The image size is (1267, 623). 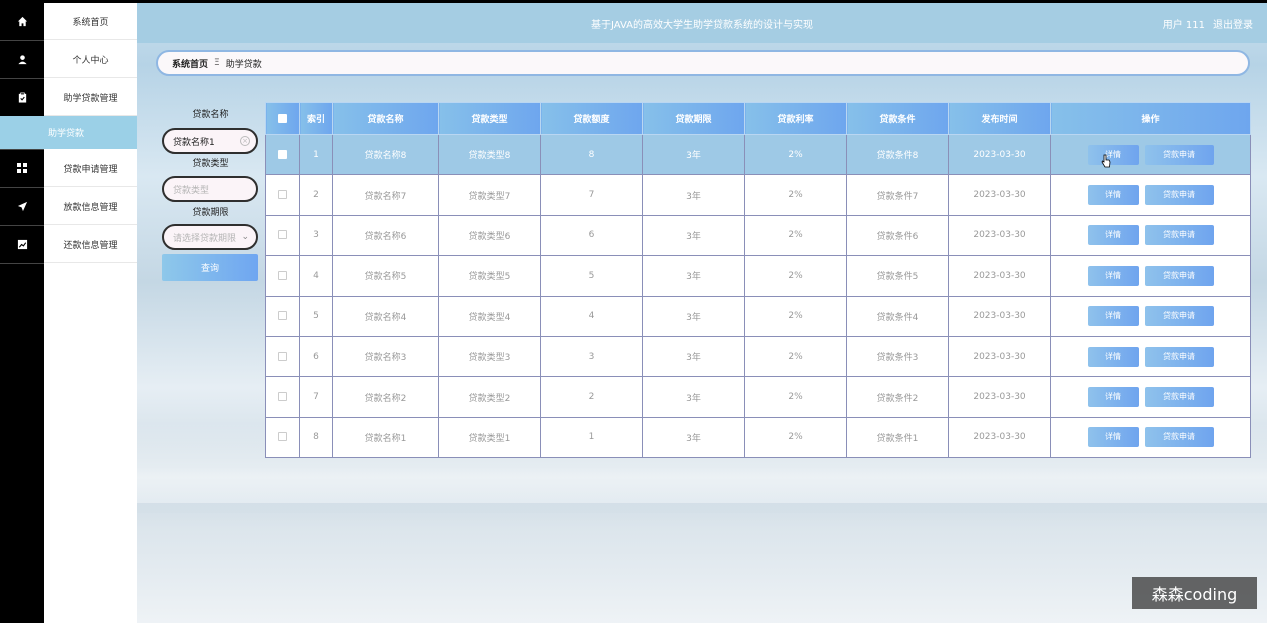 I want to click on send-icon, so click(x=22, y=206).